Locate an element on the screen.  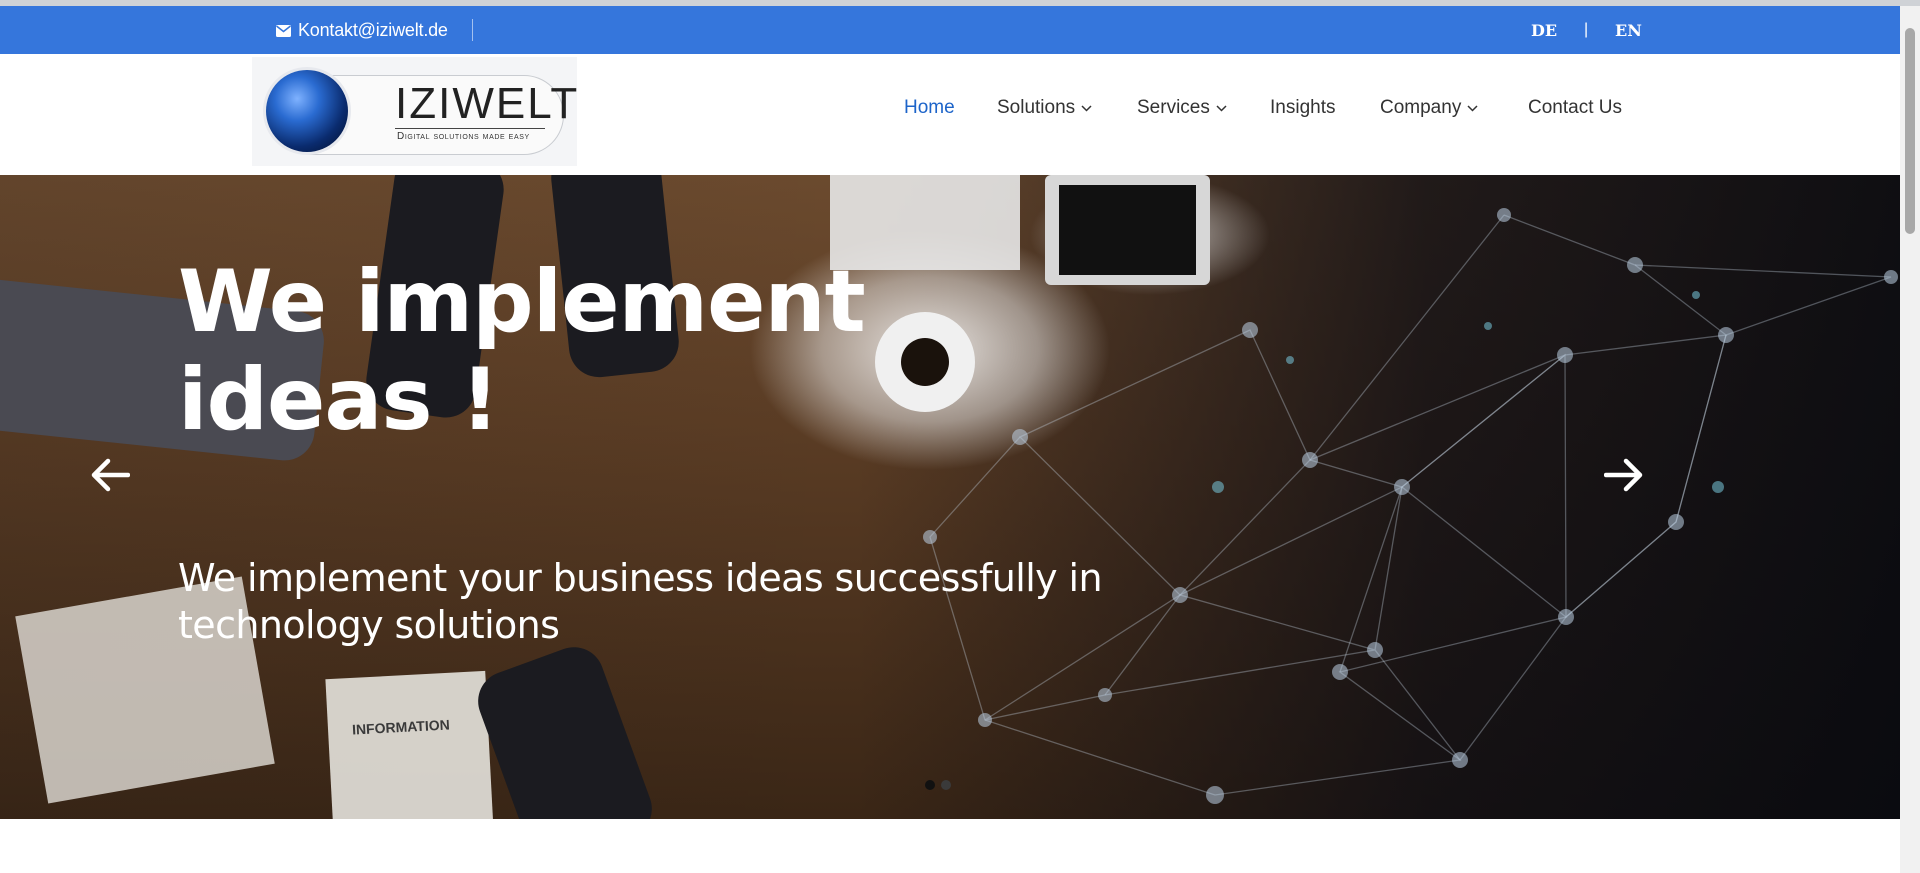
globe-icon is located at coordinates (307, 111).